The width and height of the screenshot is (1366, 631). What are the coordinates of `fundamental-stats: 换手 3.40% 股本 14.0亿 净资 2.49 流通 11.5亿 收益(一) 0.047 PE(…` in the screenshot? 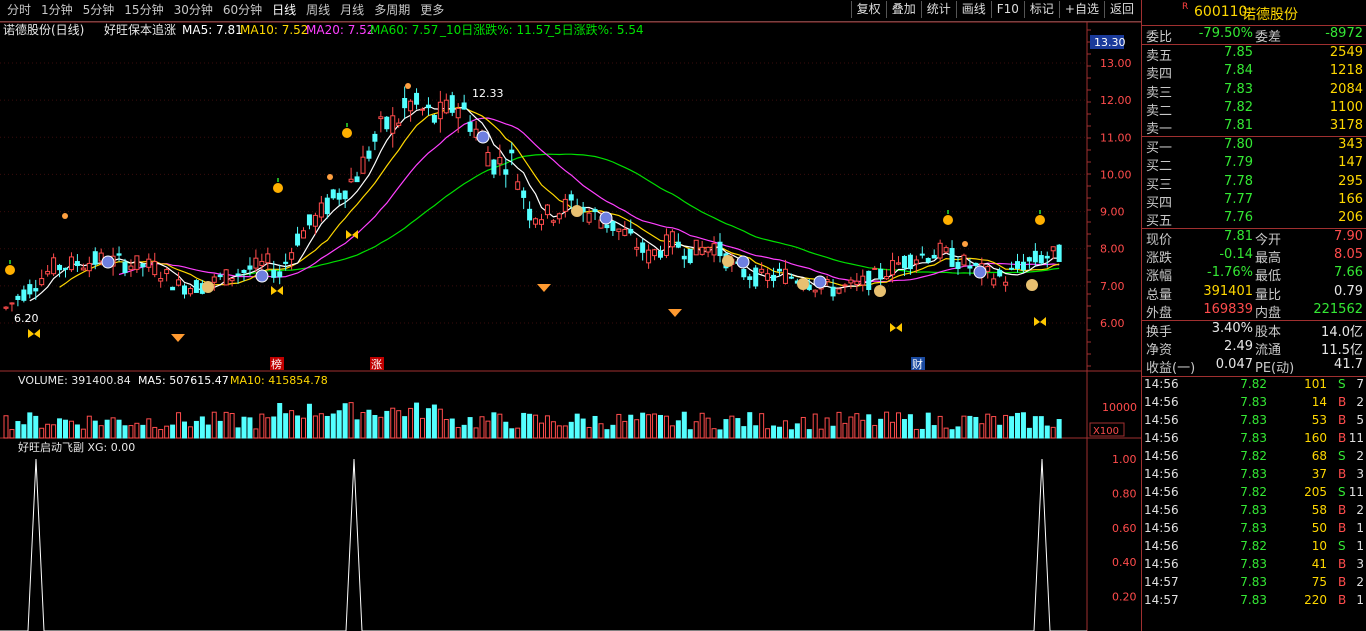 It's located at (1254, 348).